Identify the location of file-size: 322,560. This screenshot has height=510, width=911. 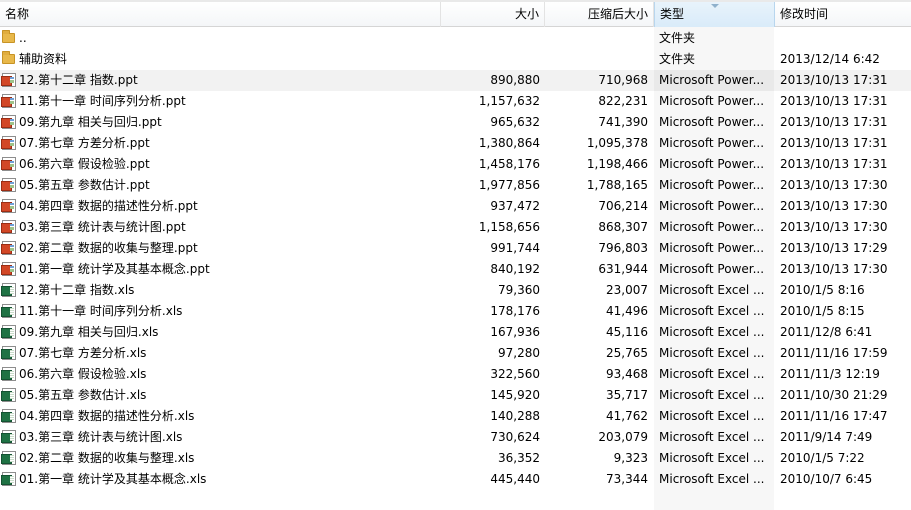
(515, 374).